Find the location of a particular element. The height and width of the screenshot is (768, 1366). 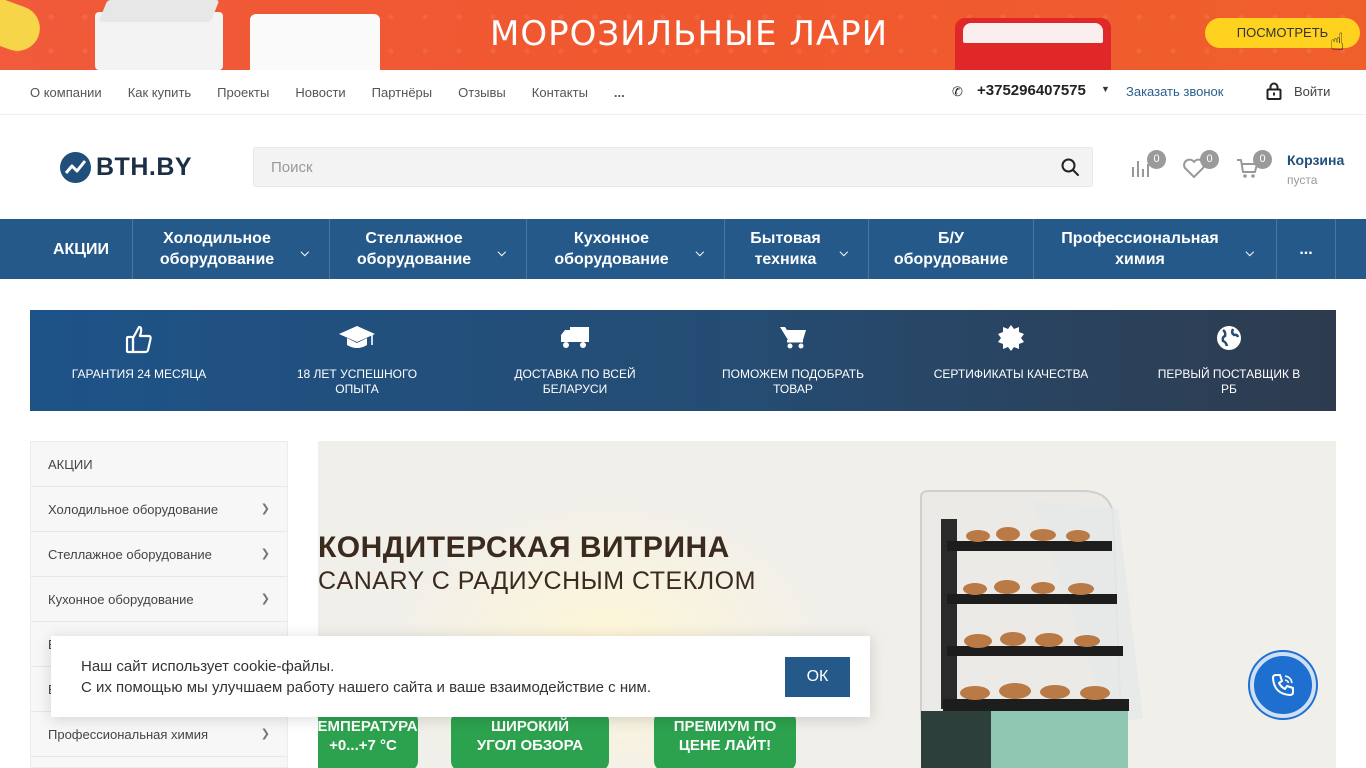

menu-item-shelving: Стеллажное оборудование ⌵ is located at coordinates (428, 249).